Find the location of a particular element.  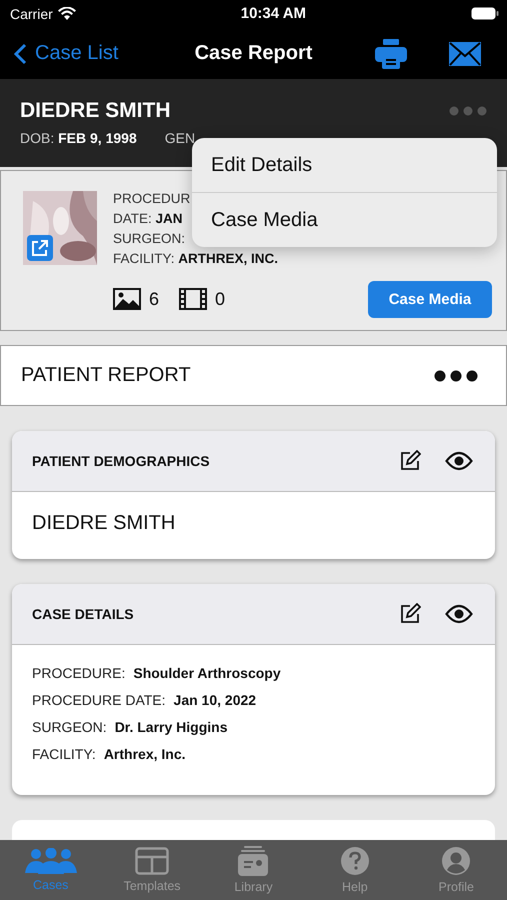

help-icon is located at coordinates (355, 861).